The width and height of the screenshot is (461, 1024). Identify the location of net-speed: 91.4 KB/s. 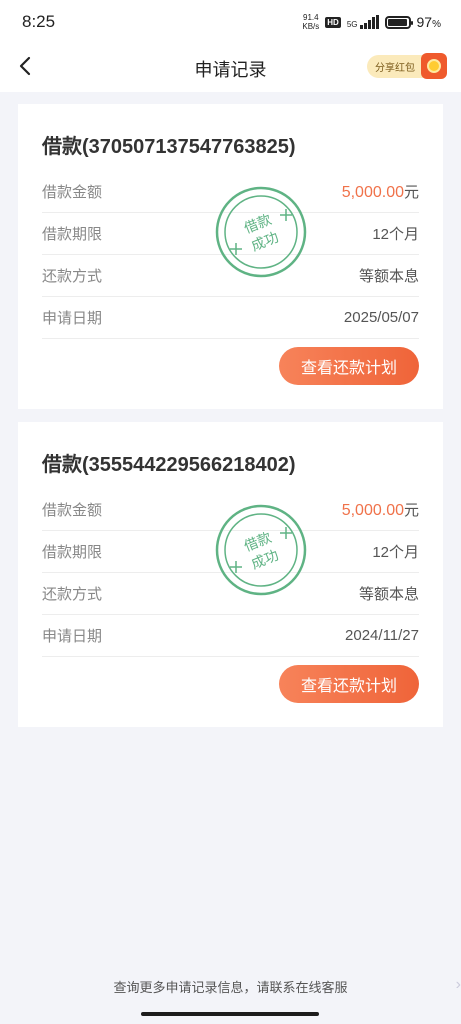
(310, 22).